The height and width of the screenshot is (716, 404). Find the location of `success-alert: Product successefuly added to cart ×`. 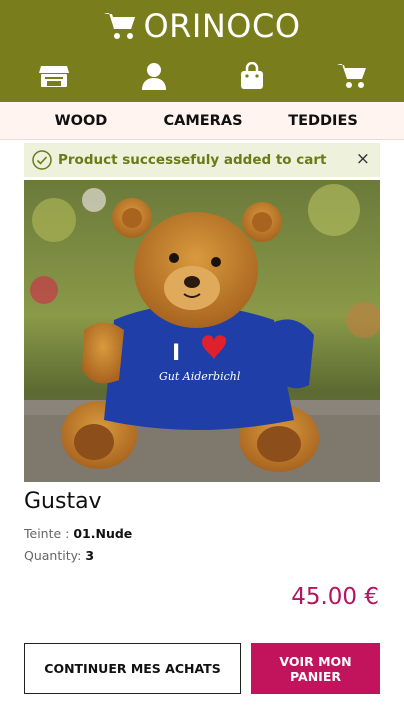

success-alert: Product successefuly added to cart × is located at coordinates (202, 160).